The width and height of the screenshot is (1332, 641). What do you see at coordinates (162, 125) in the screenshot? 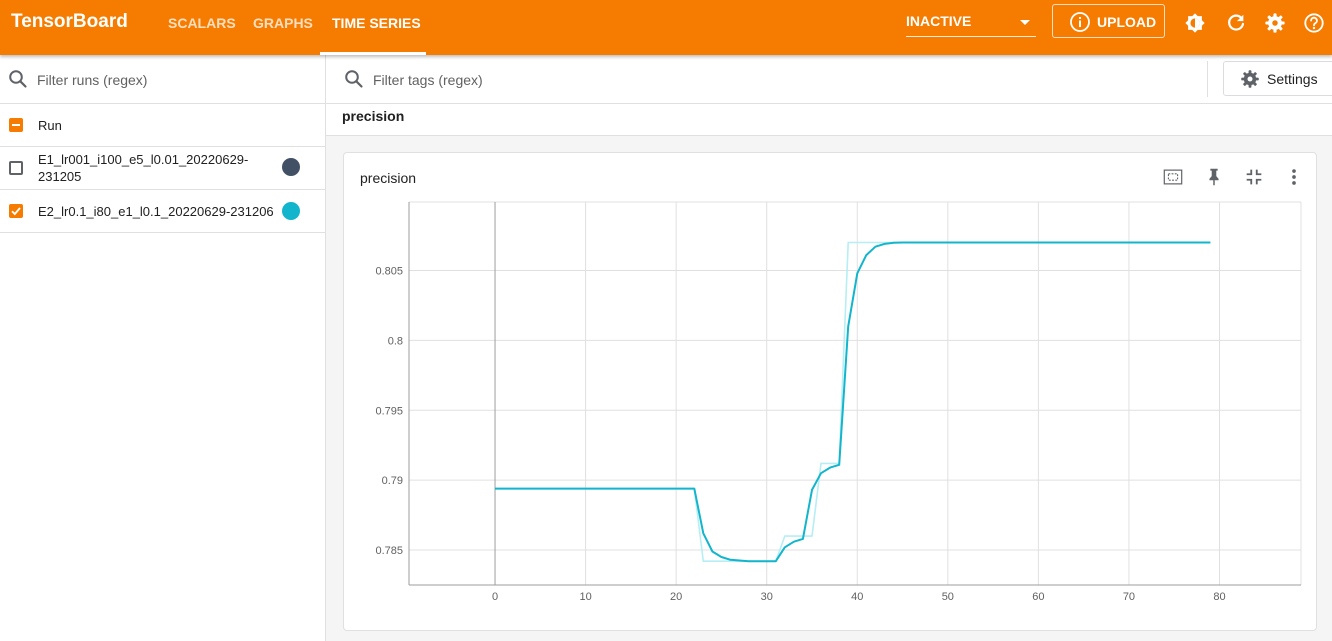
I see `runs-table-header: Run` at bounding box center [162, 125].